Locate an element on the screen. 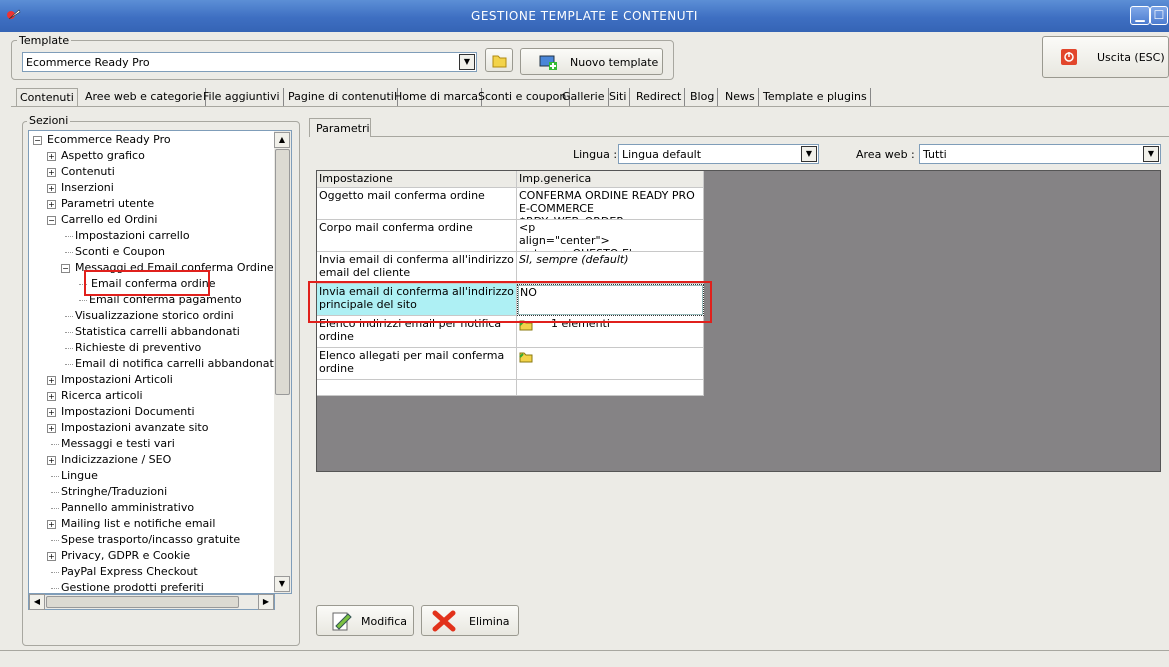 Image resolution: width=1169 pixels, height=667 pixels. open-folder-button is located at coordinates (499, 60).